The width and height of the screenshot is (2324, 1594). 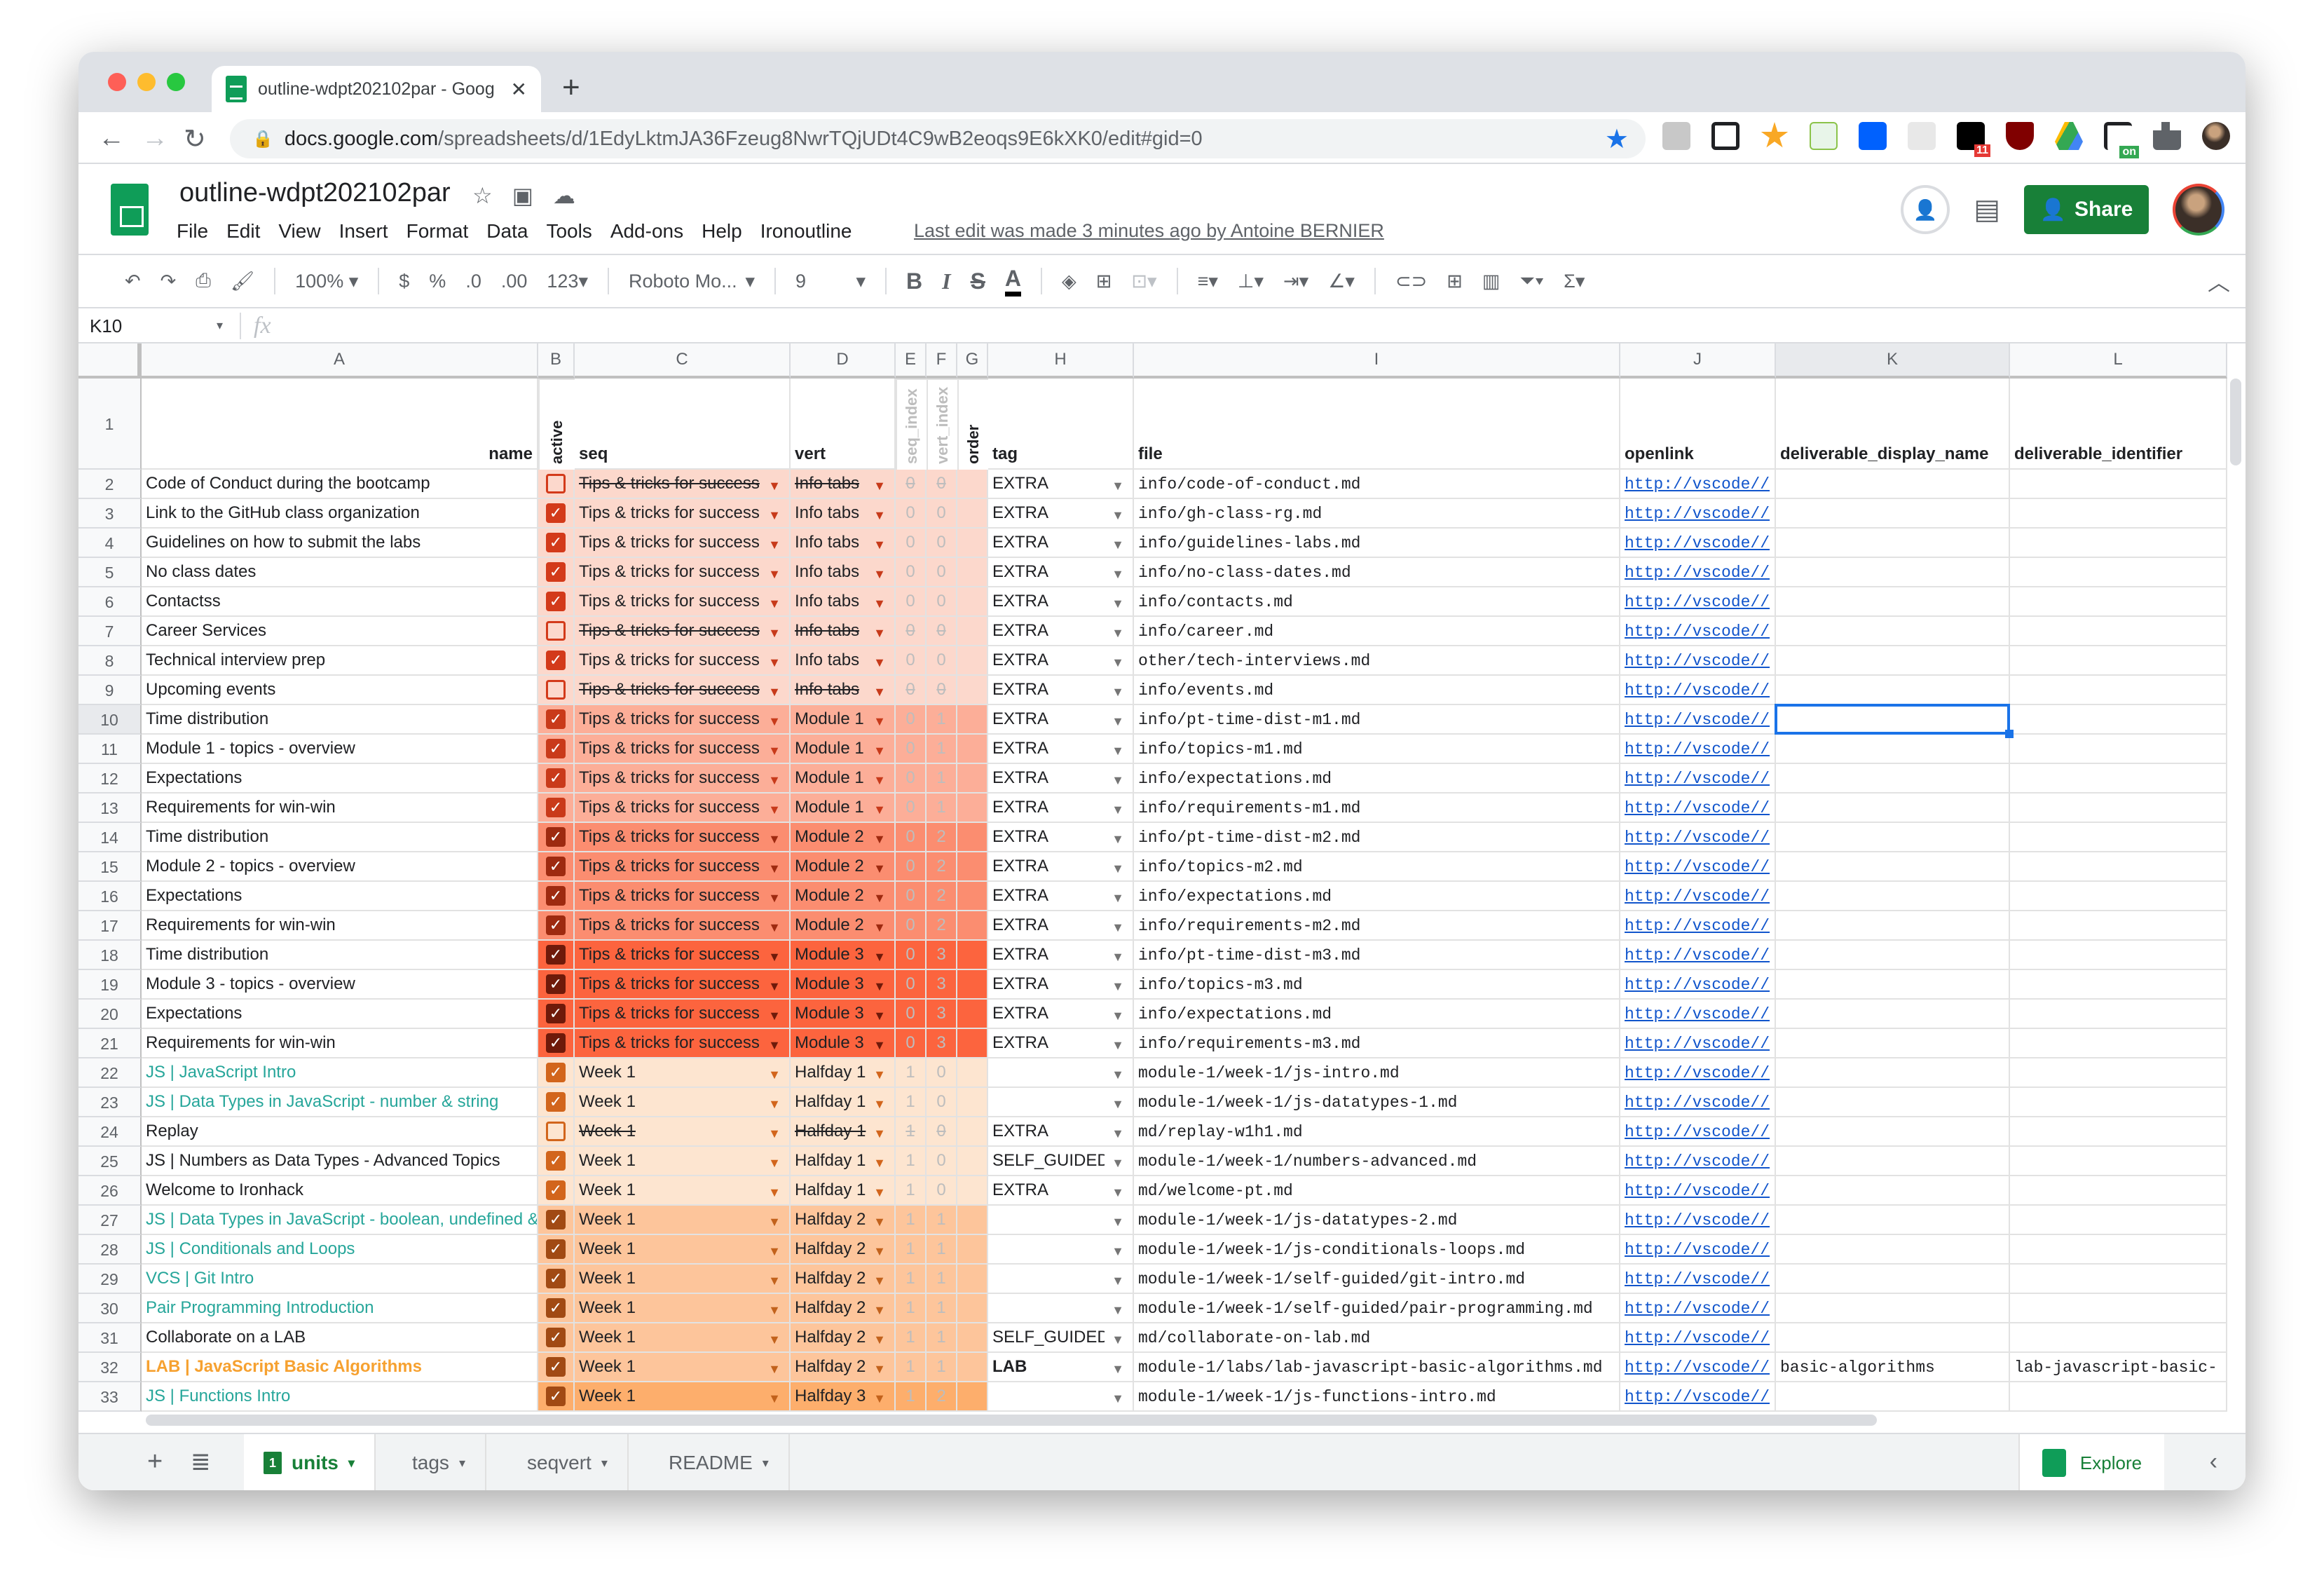 What do you see at coordinates (340, 955) in the screenshot?
I see `name-cell: Time distribution` at bounding box center [340, 955].